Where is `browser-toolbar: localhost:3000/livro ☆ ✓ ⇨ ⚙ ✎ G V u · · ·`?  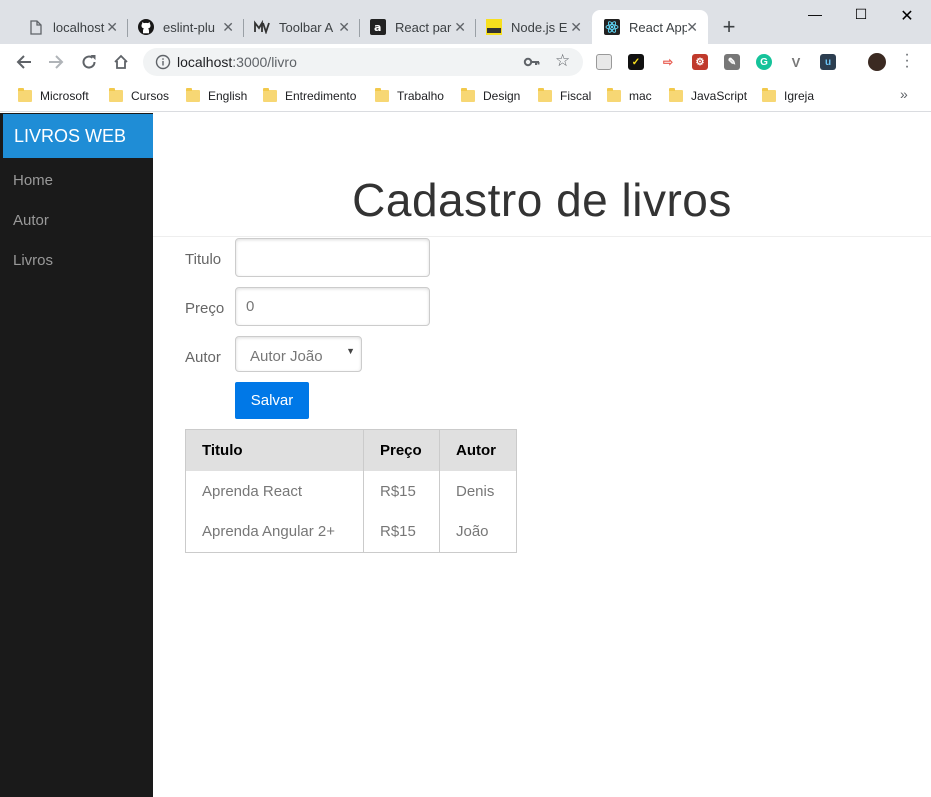
browser-toolbar: localhost:3000/livro ☆ ✓ ⇨ ⚙ ✎ G V u · · · is located at coordinates (465, 62).